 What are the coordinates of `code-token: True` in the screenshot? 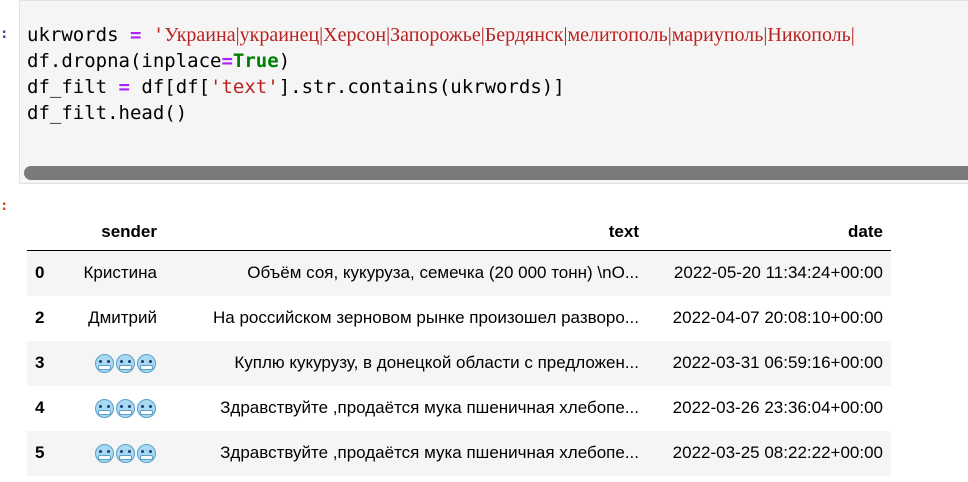 It's located at (255, 61).